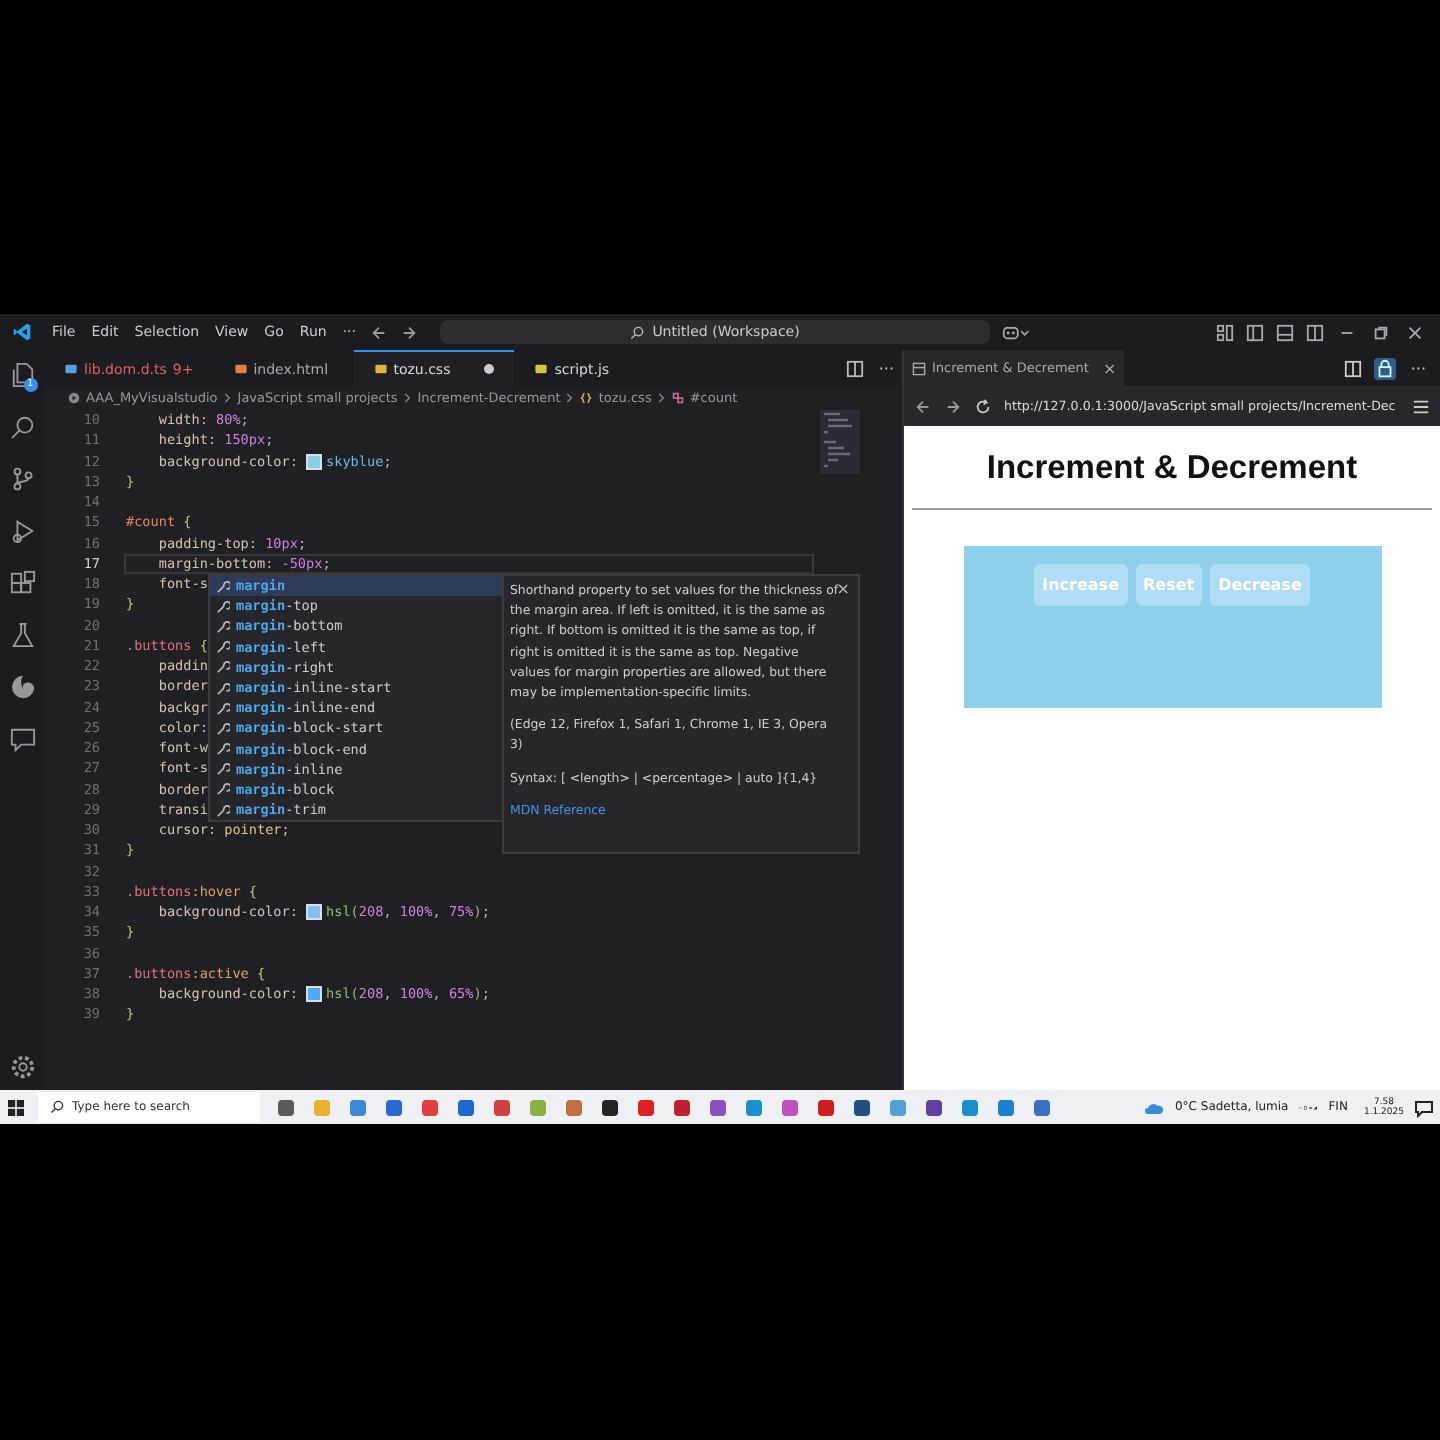 This screenshot has height=1440, width=1440. Describe the element at coordinates (1424, 1107) in the screenshot. I see `notifications-icon` at that location.